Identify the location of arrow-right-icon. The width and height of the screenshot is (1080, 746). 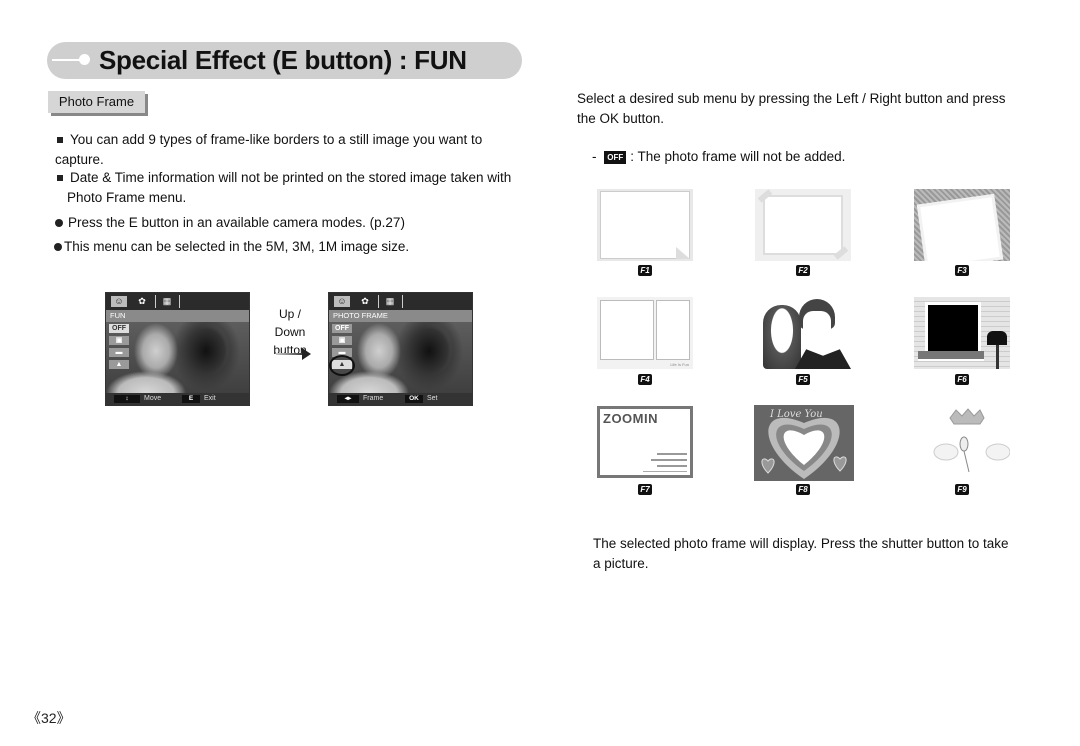
(306, 354).